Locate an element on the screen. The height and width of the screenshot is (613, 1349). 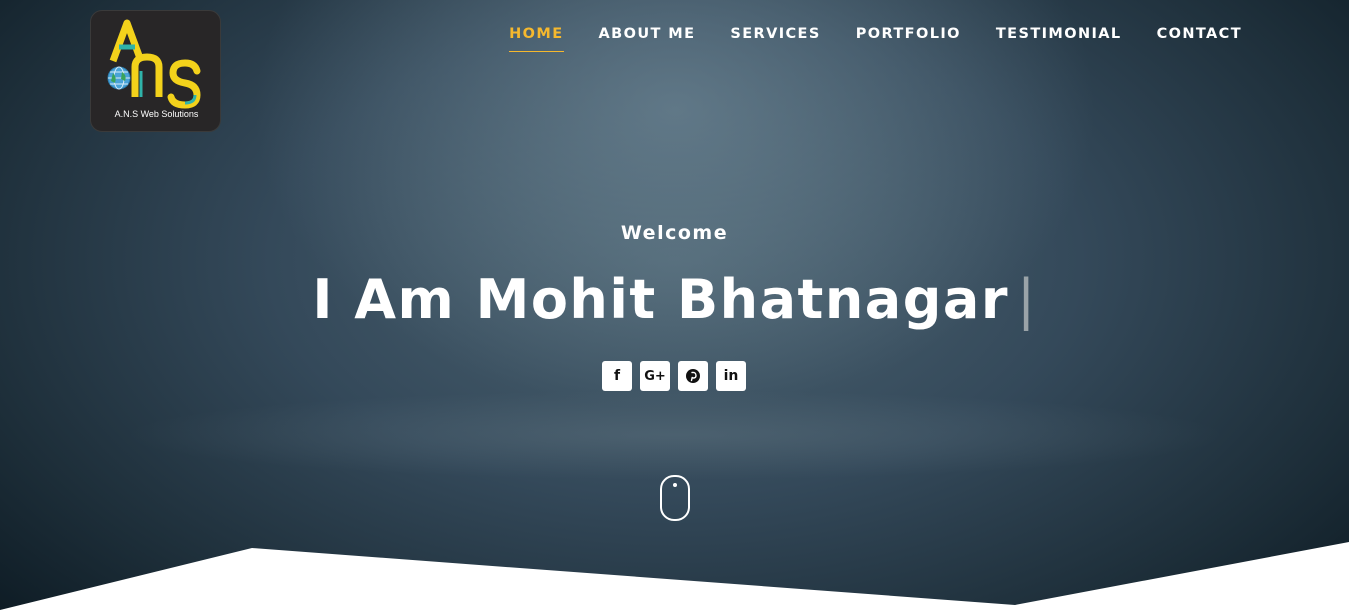
facebook-icon: f is located at coordinates (617, 376).